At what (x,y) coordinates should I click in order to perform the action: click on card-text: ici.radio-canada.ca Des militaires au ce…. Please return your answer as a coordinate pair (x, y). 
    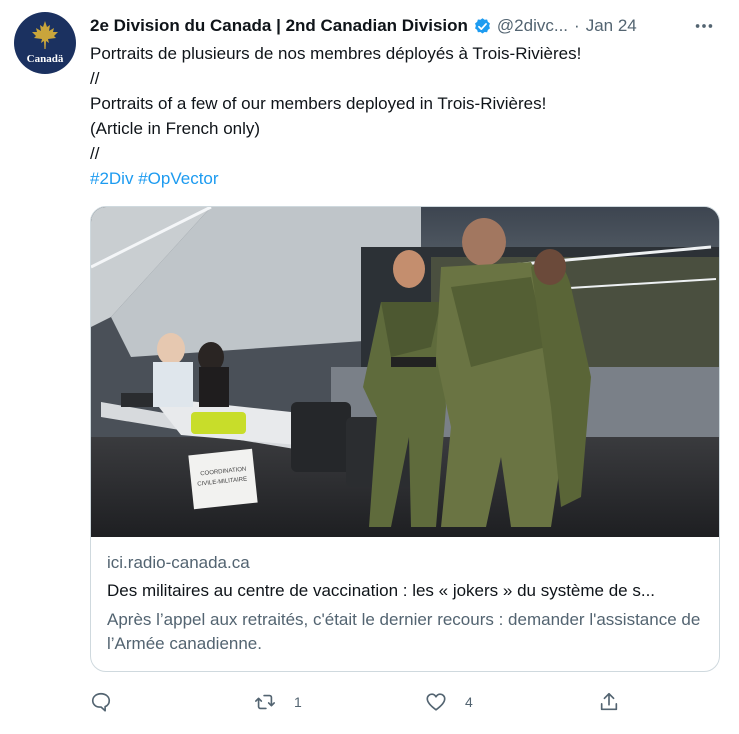
    Looking at the image, I should click on (407, 603).